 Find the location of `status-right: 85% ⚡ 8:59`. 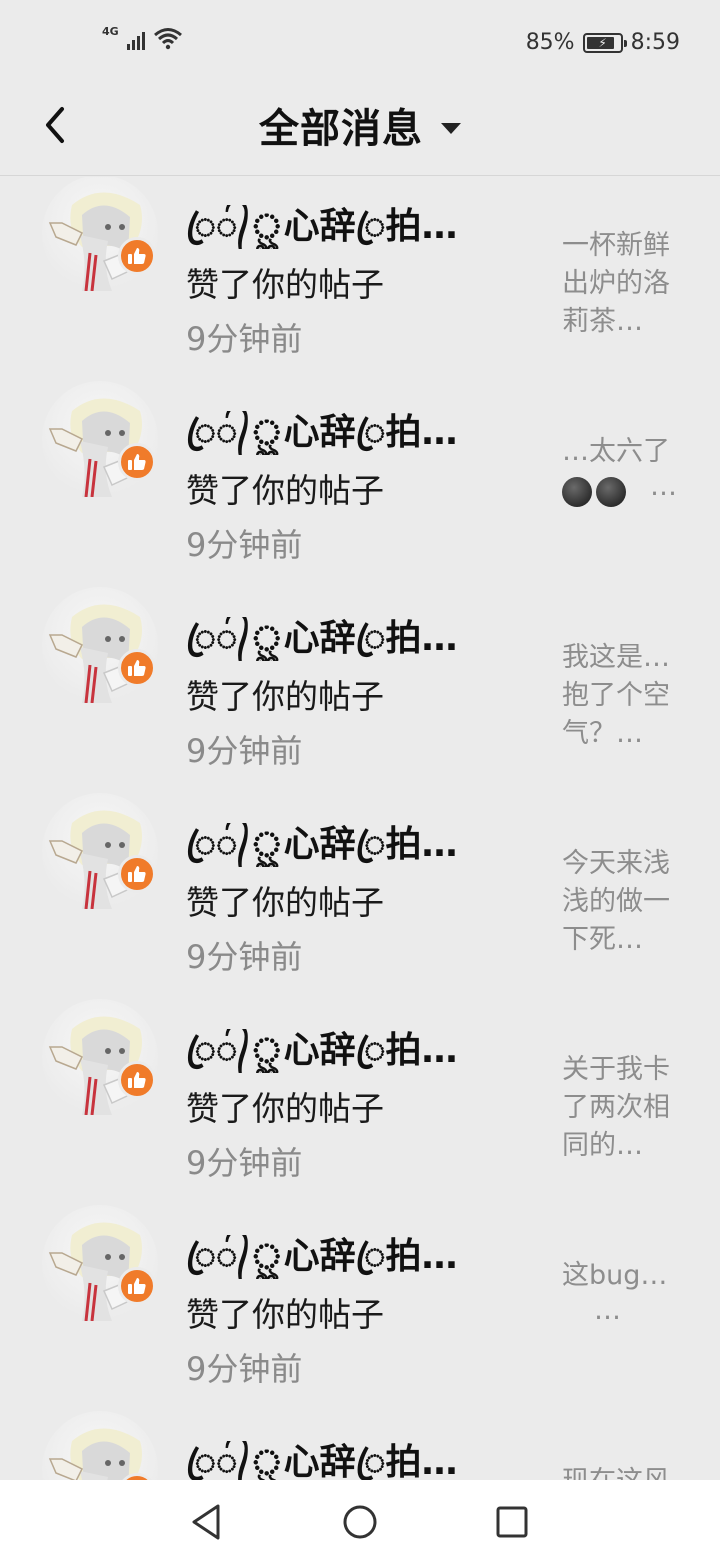

status-right: 85% ⚡ 8:59 is located at coordinates (603, 42).